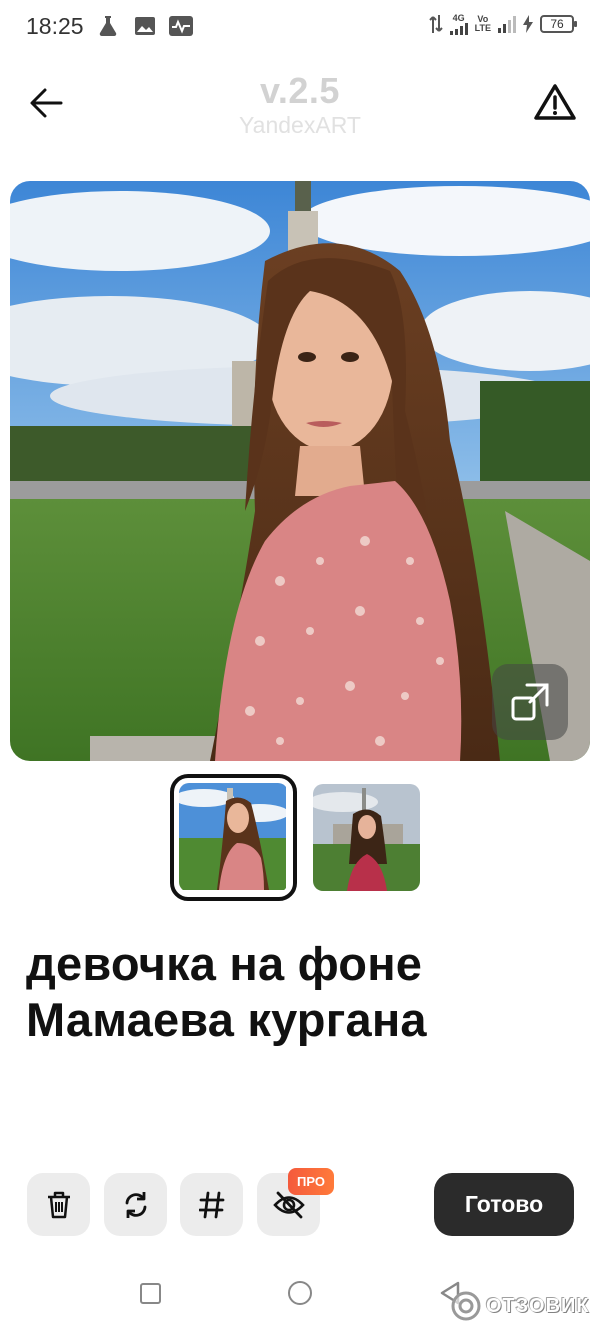  I want to click on image-notification-icon, so click(145, 26).